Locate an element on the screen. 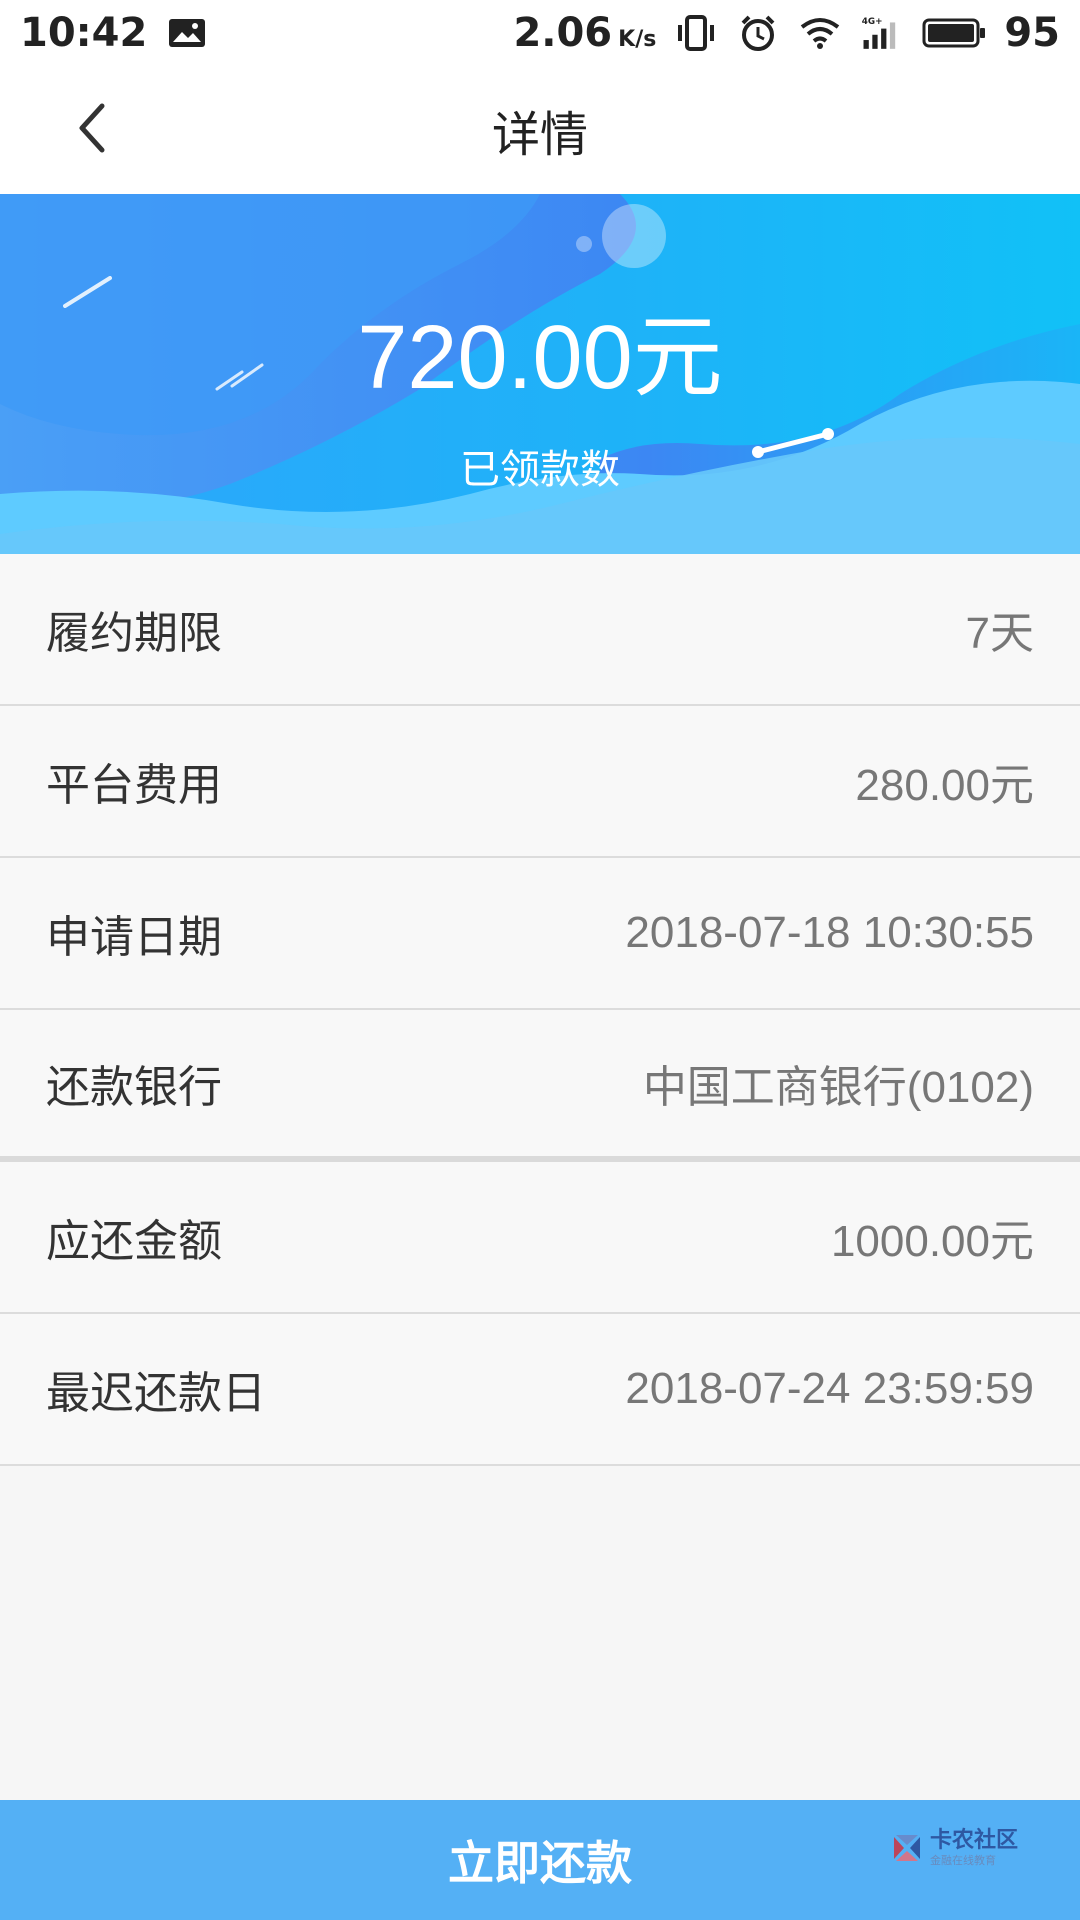 This screenshot has width=1080, height=1920. detail-value: 中国工商银行(0102) is located at coordinates (838, 1087).